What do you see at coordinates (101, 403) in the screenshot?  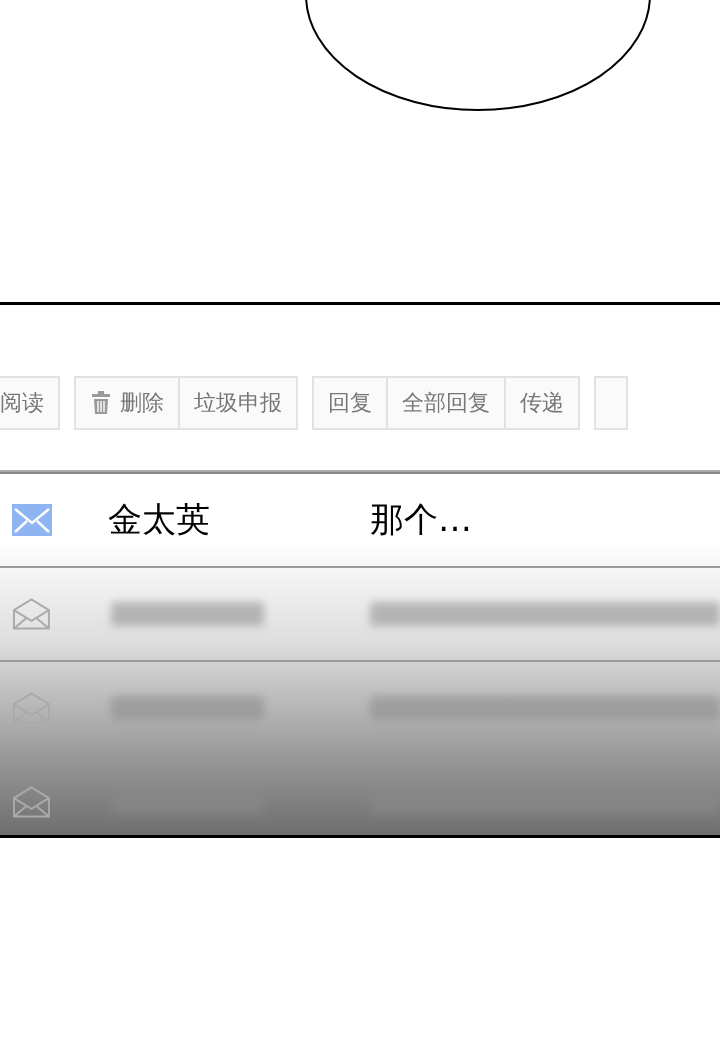 I see `trash-icon` at bounding box center [101, 403].